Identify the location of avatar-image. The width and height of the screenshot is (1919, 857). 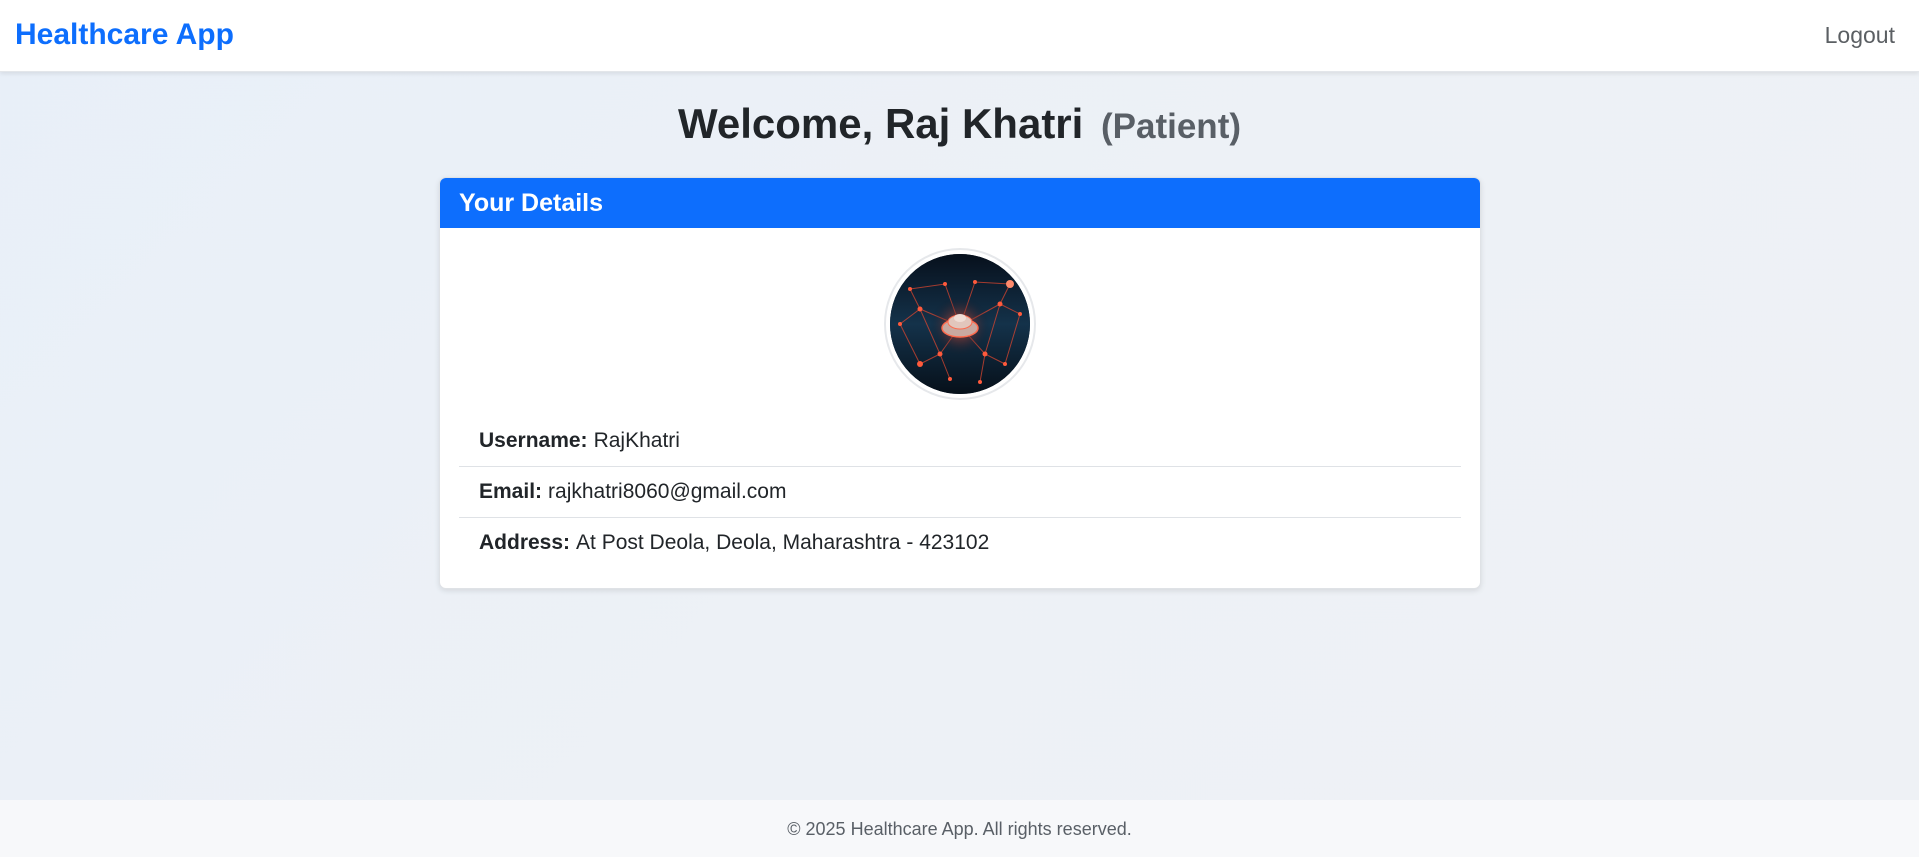
(960, 324).